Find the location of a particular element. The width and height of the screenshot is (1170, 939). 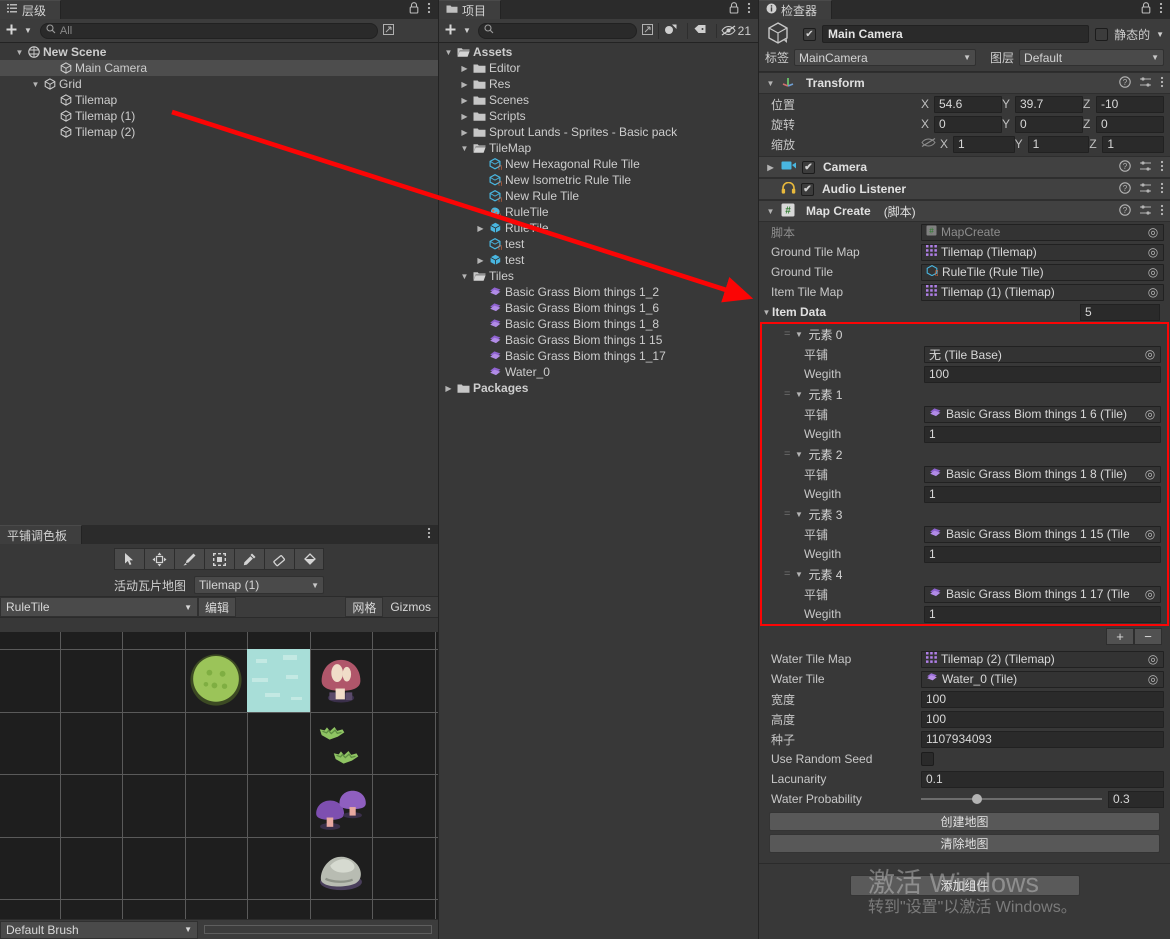

tree-row: ▶{}RuleTile is located at coordinates (598, 212).